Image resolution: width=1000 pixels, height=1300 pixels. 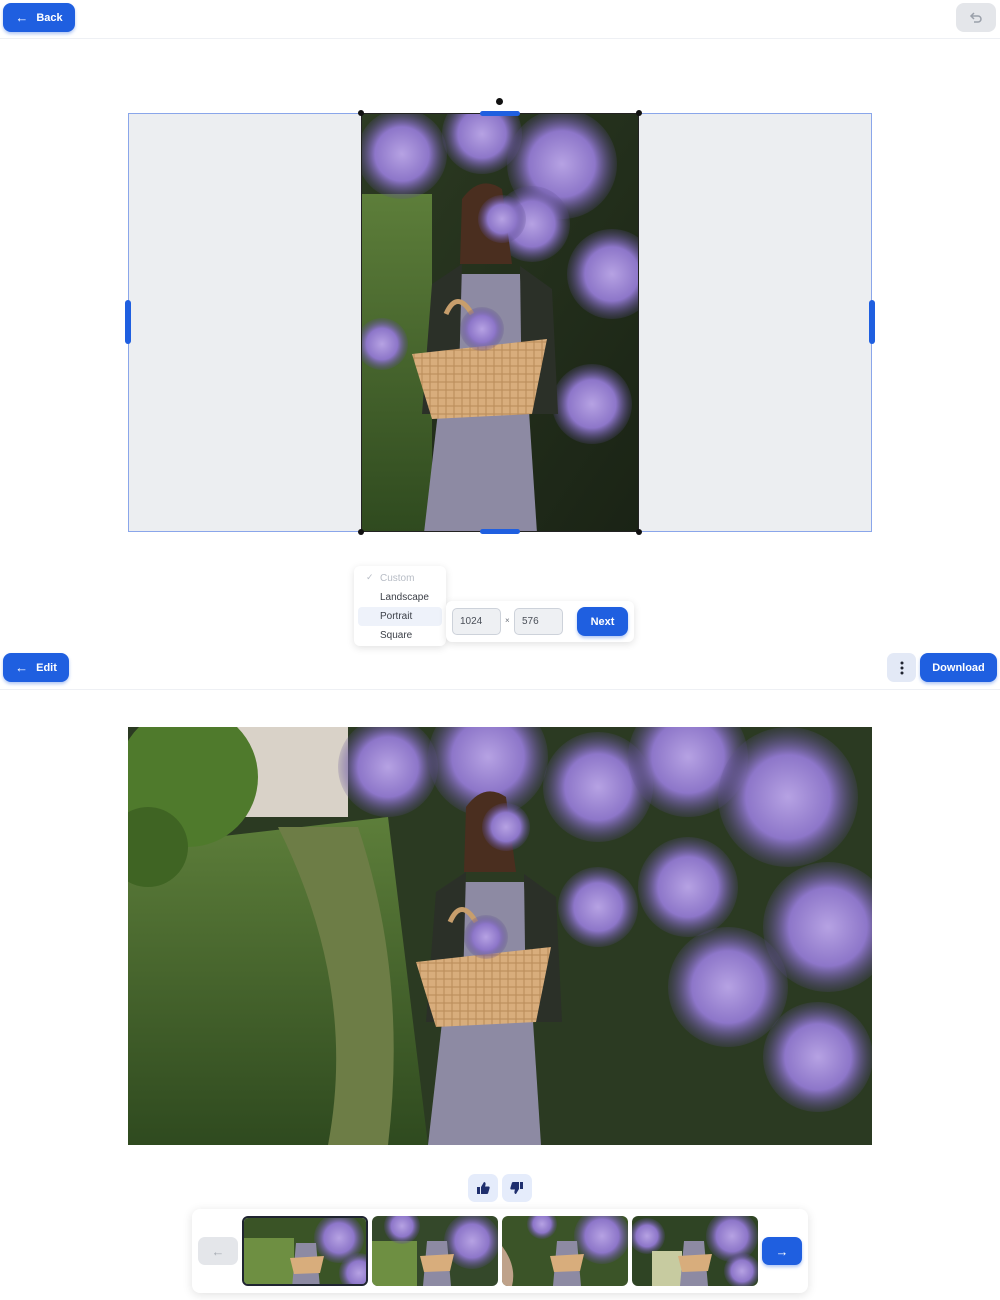 I want to click on times-symbol: ×, so click(x=507, y=620).